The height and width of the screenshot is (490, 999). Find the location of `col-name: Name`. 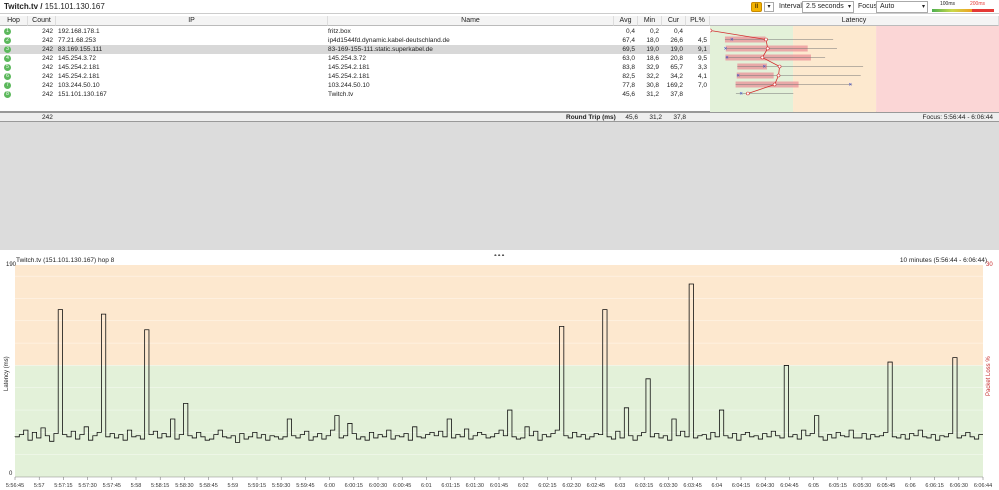

col-name: Name is located at coordinates (471, 21).